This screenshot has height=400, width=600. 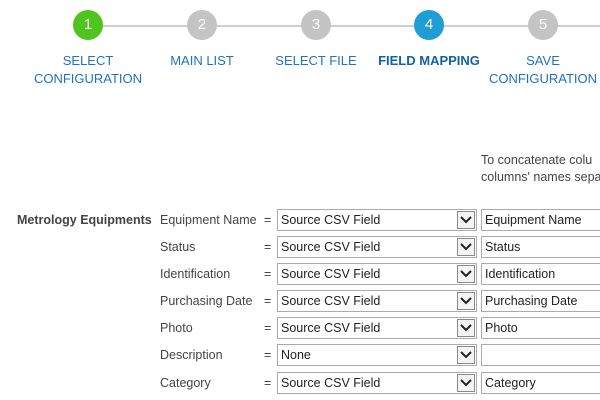 I want to click on field-name: Photo, so click(x=176, y=328).